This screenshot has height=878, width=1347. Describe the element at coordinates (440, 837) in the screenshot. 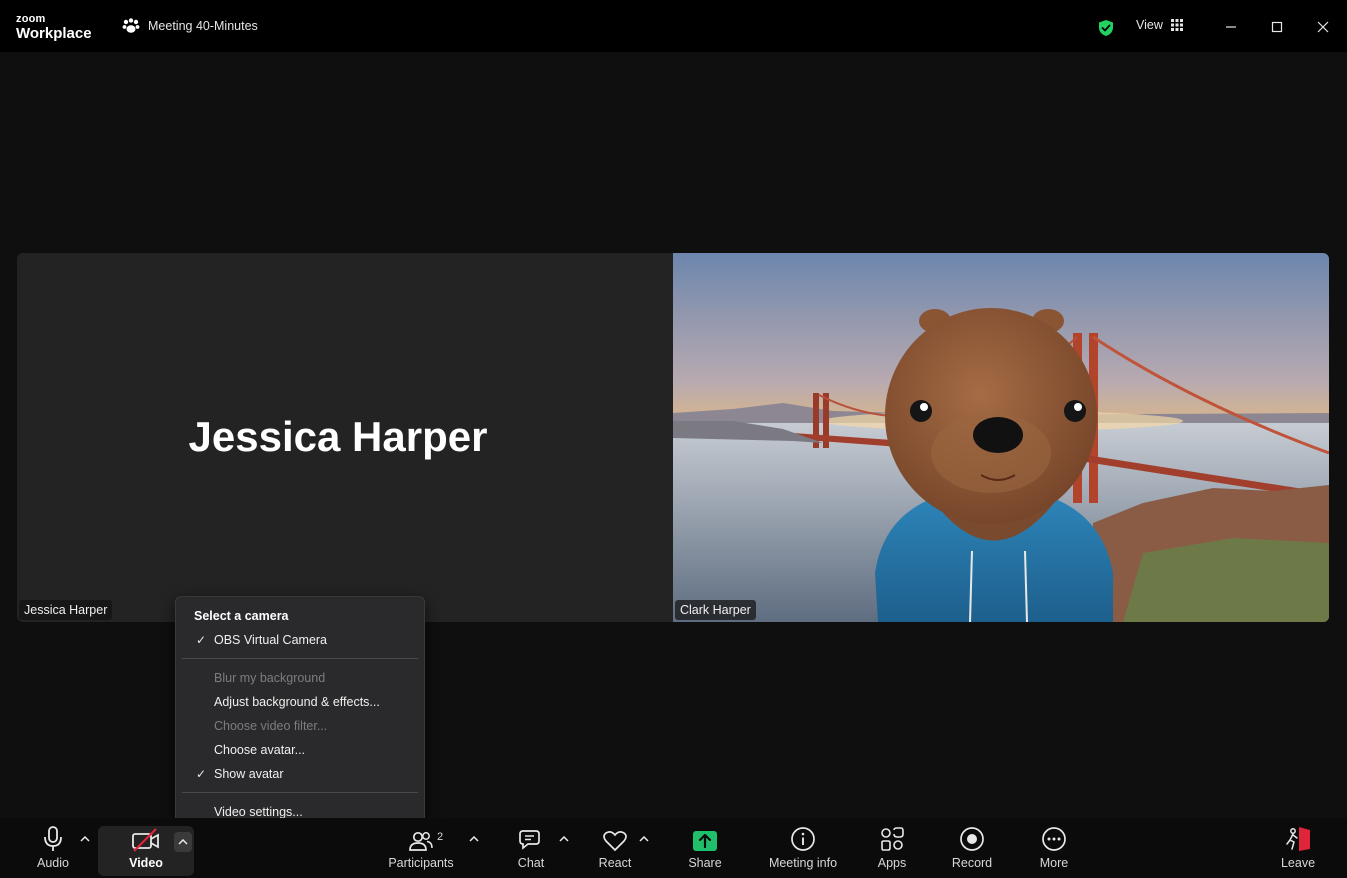

I see `participants-count-badge: 2` at that location.